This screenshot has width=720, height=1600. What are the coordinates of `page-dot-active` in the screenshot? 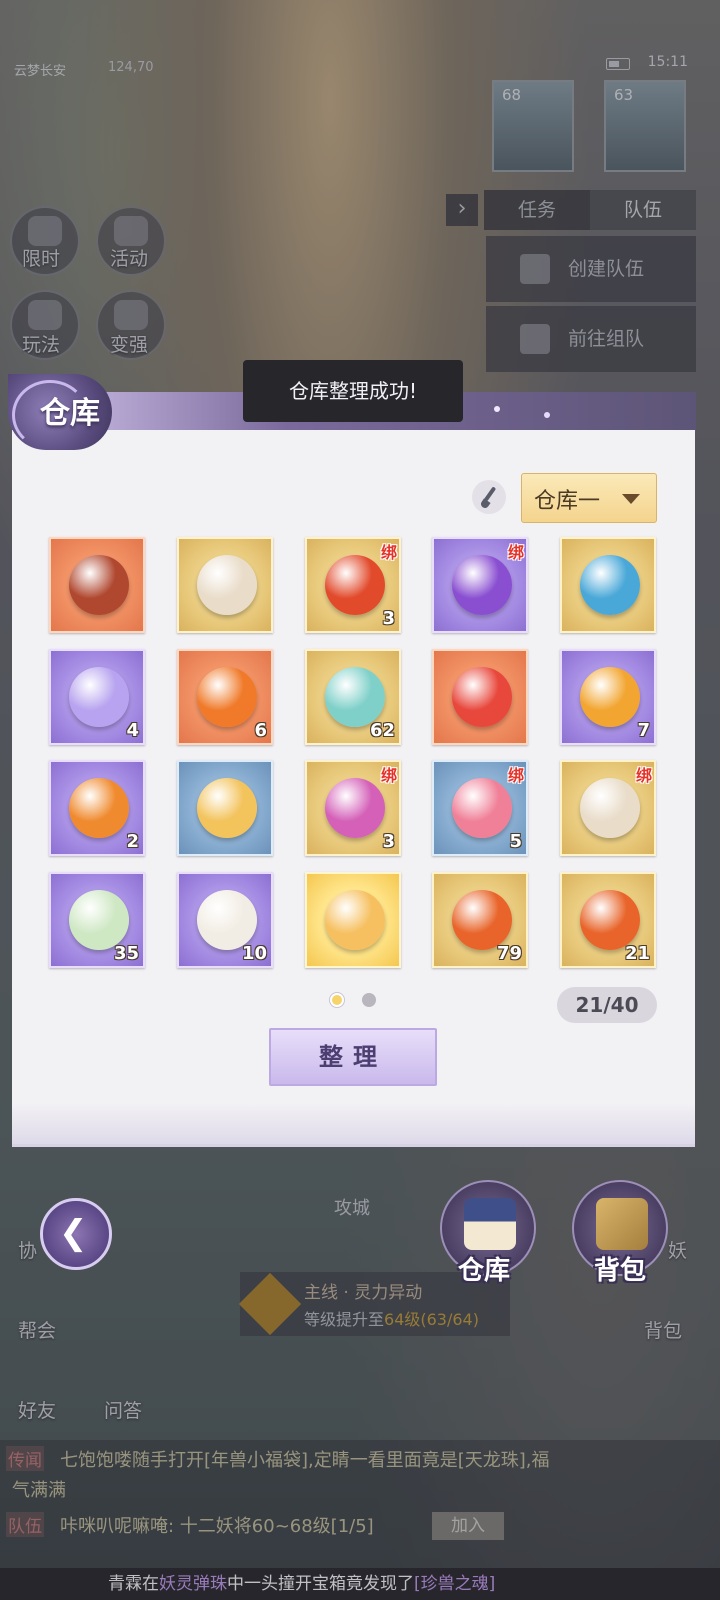 It's located at (337, 1000).